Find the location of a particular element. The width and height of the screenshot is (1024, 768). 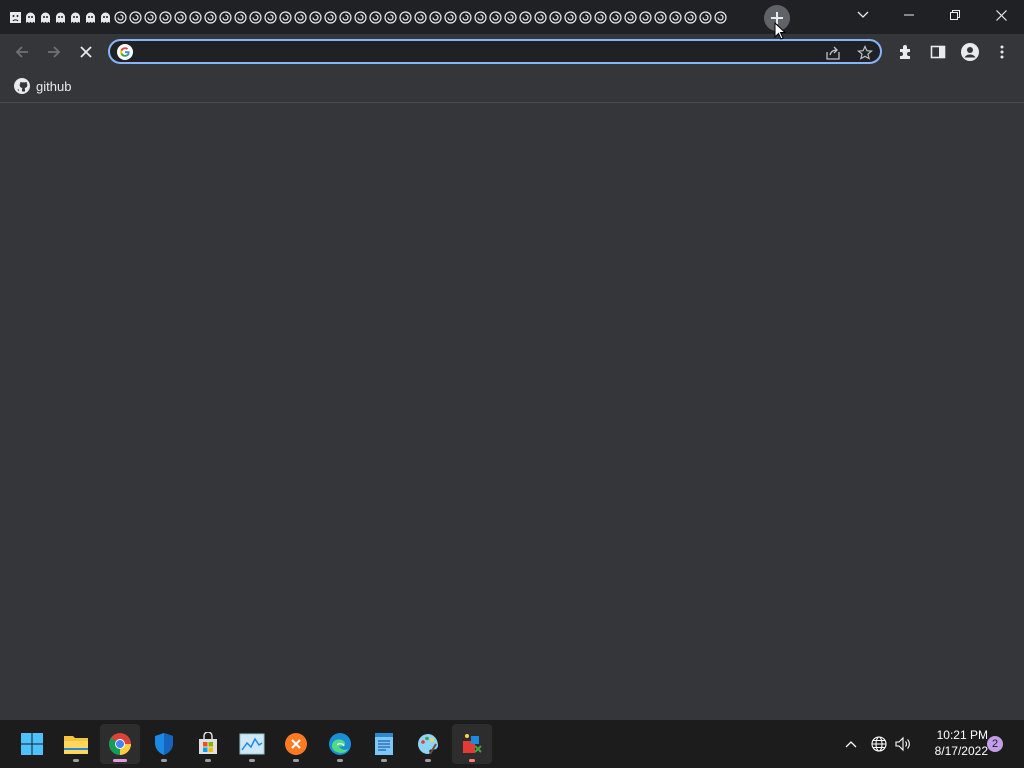

forward-button is located at coordinates (54, 52).